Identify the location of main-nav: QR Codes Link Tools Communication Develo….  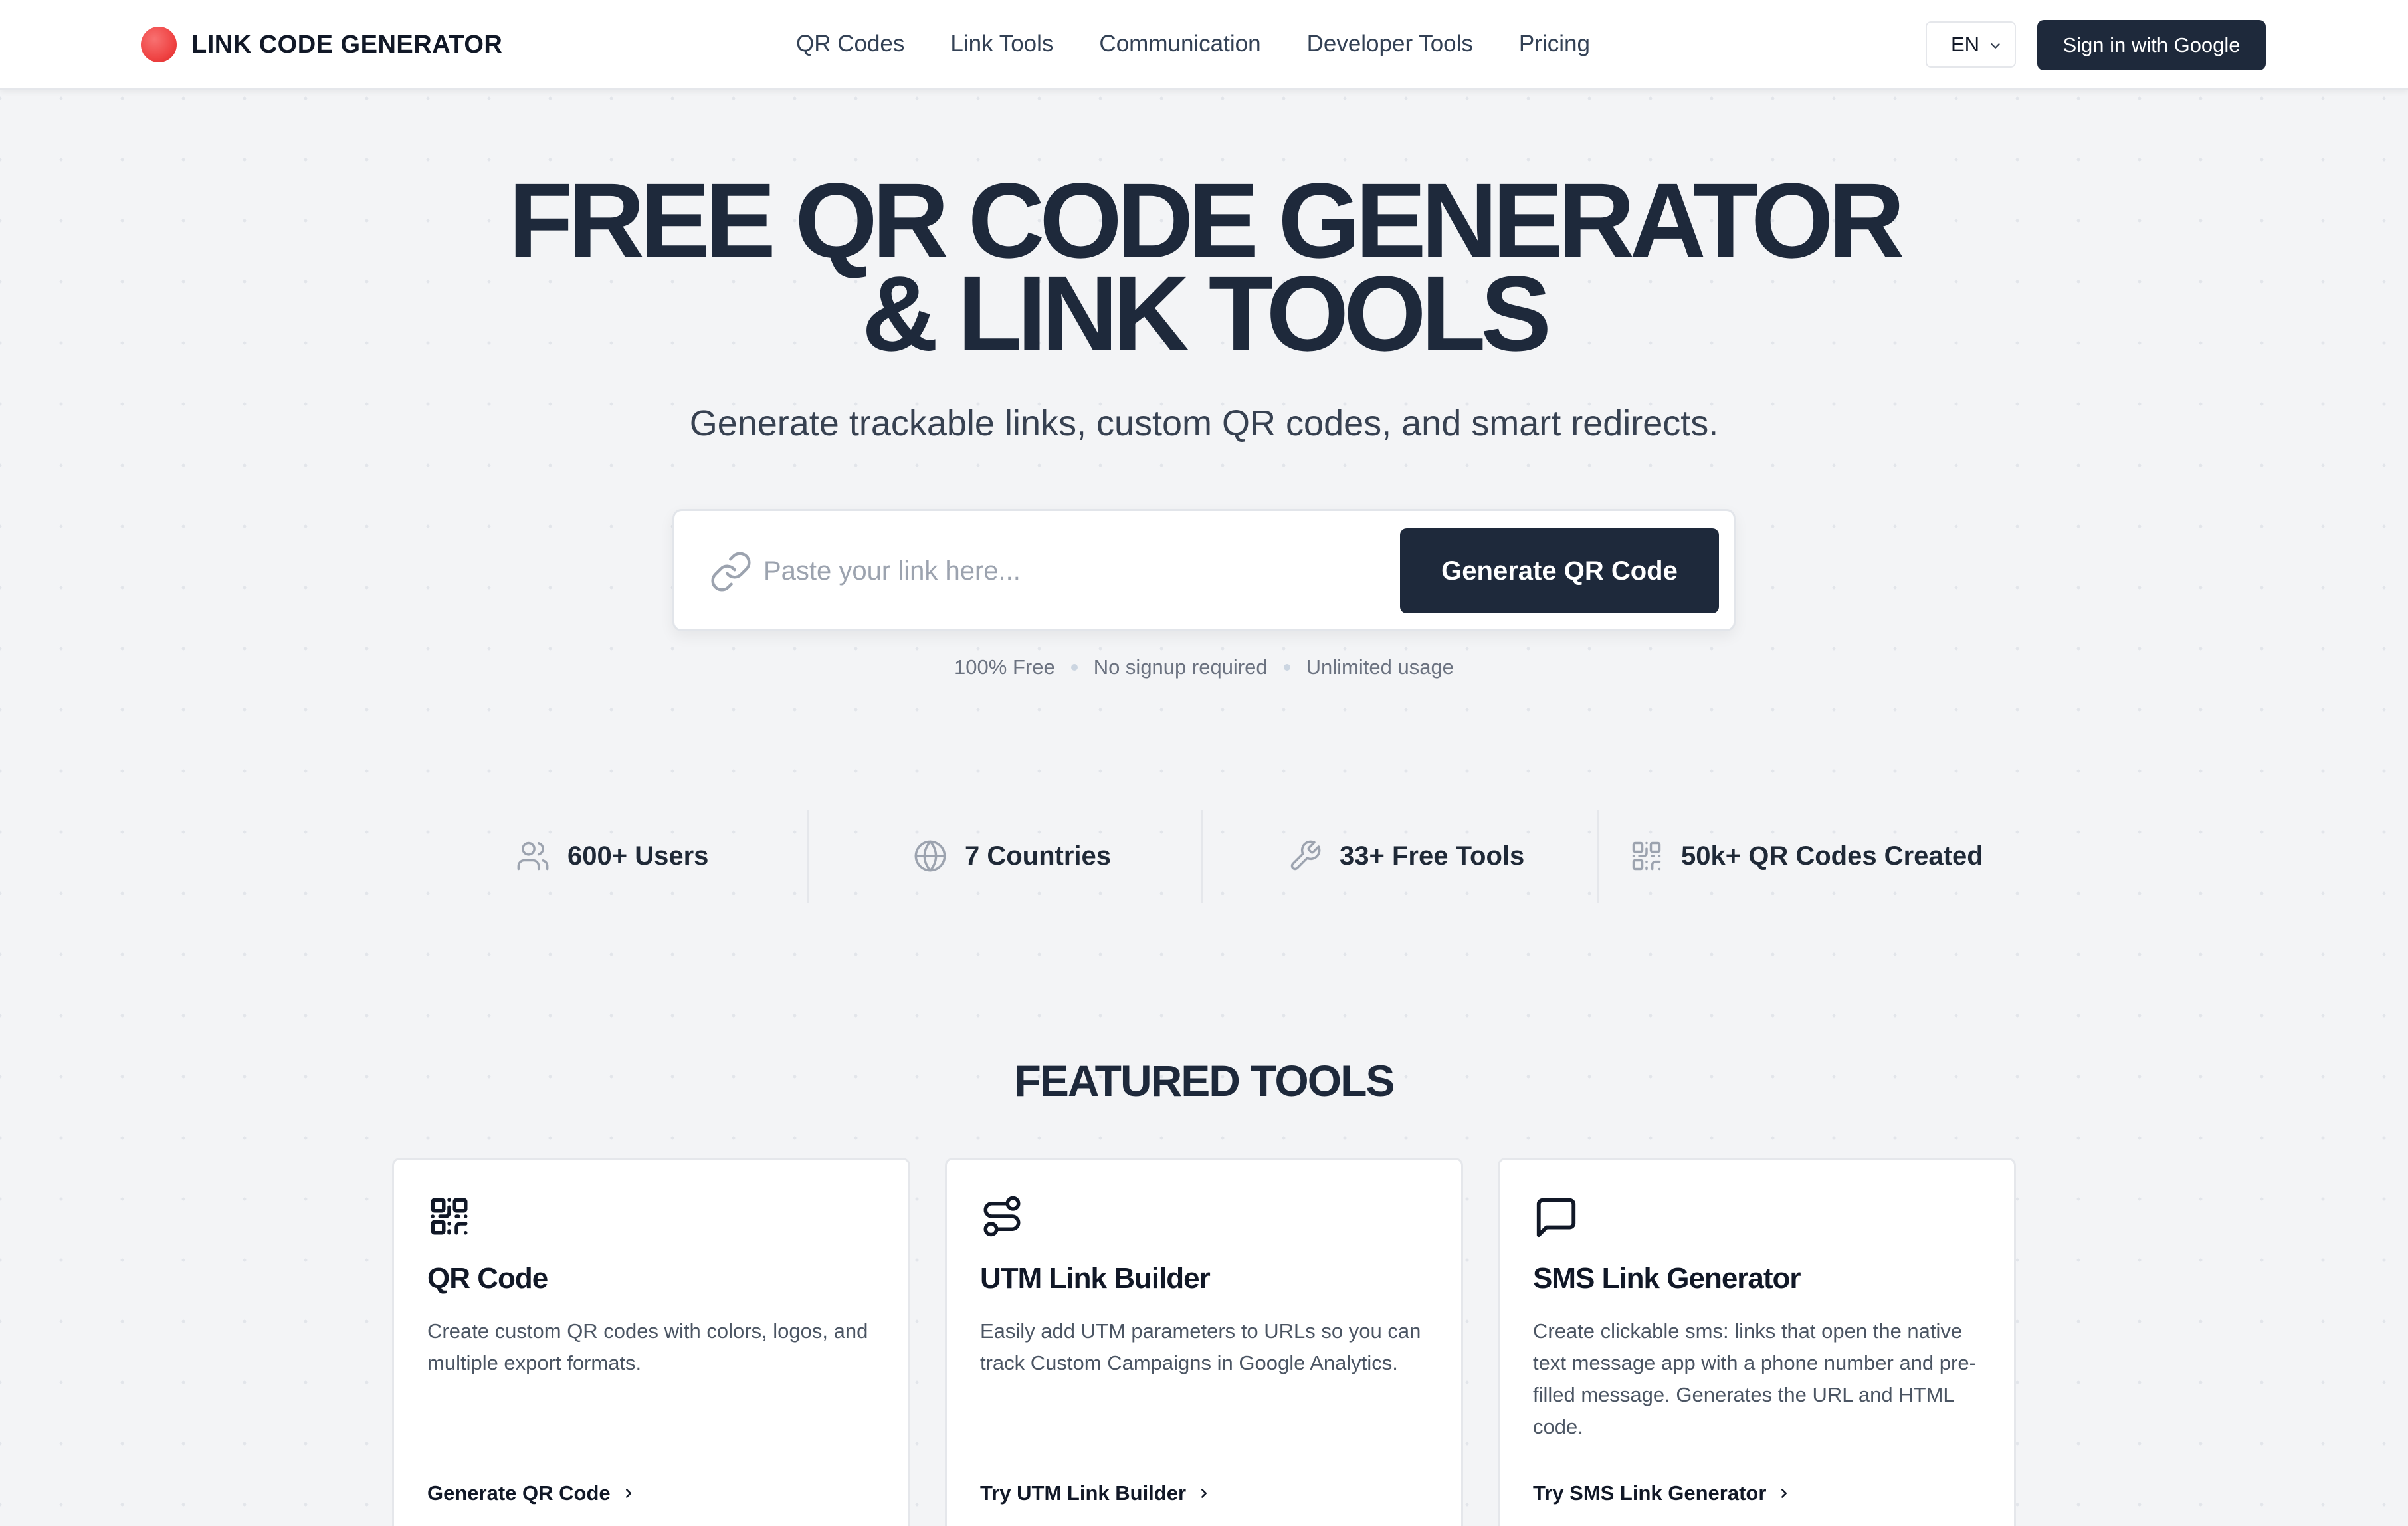
(1216, 44).